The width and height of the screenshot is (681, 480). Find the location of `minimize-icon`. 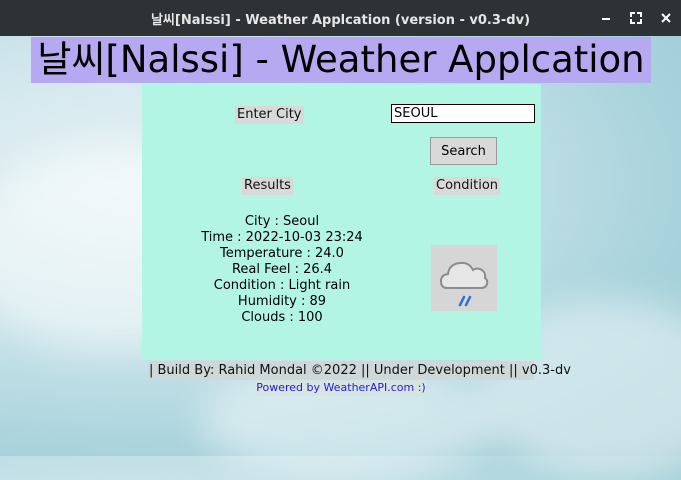

minimize-icon is located at coordinates (606, 18).